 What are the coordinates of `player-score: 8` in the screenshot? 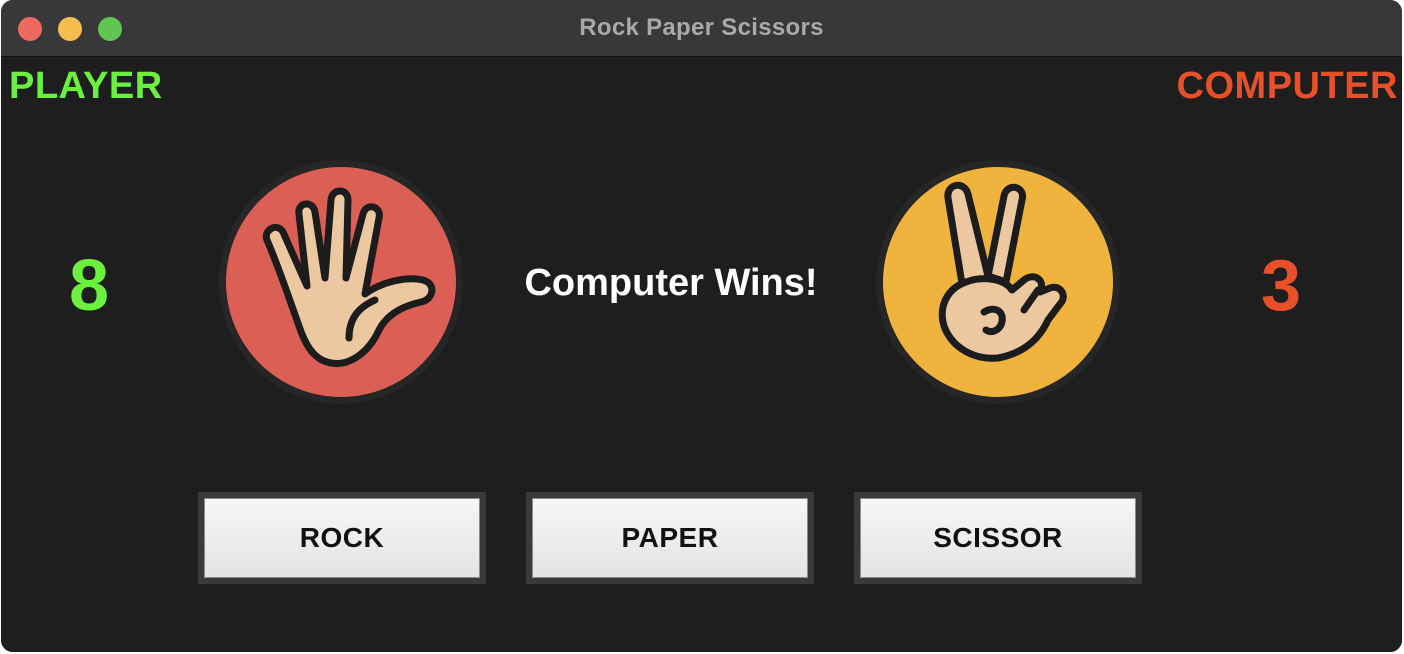 It's located at (89, 286).